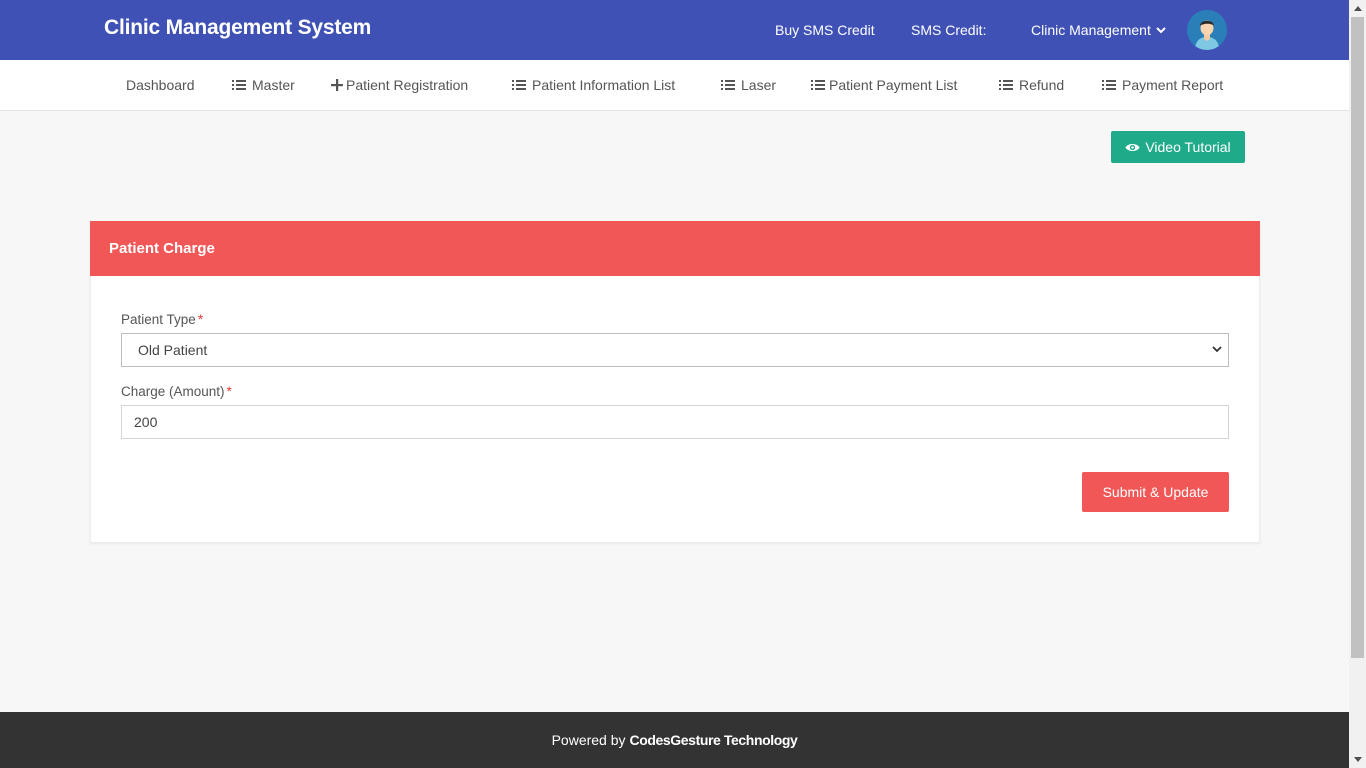 Image resolution: width=1366 pixels, height=768 pixels. I want to click on charge-amount-label-text: Charge (Amount), so click(173, 391).